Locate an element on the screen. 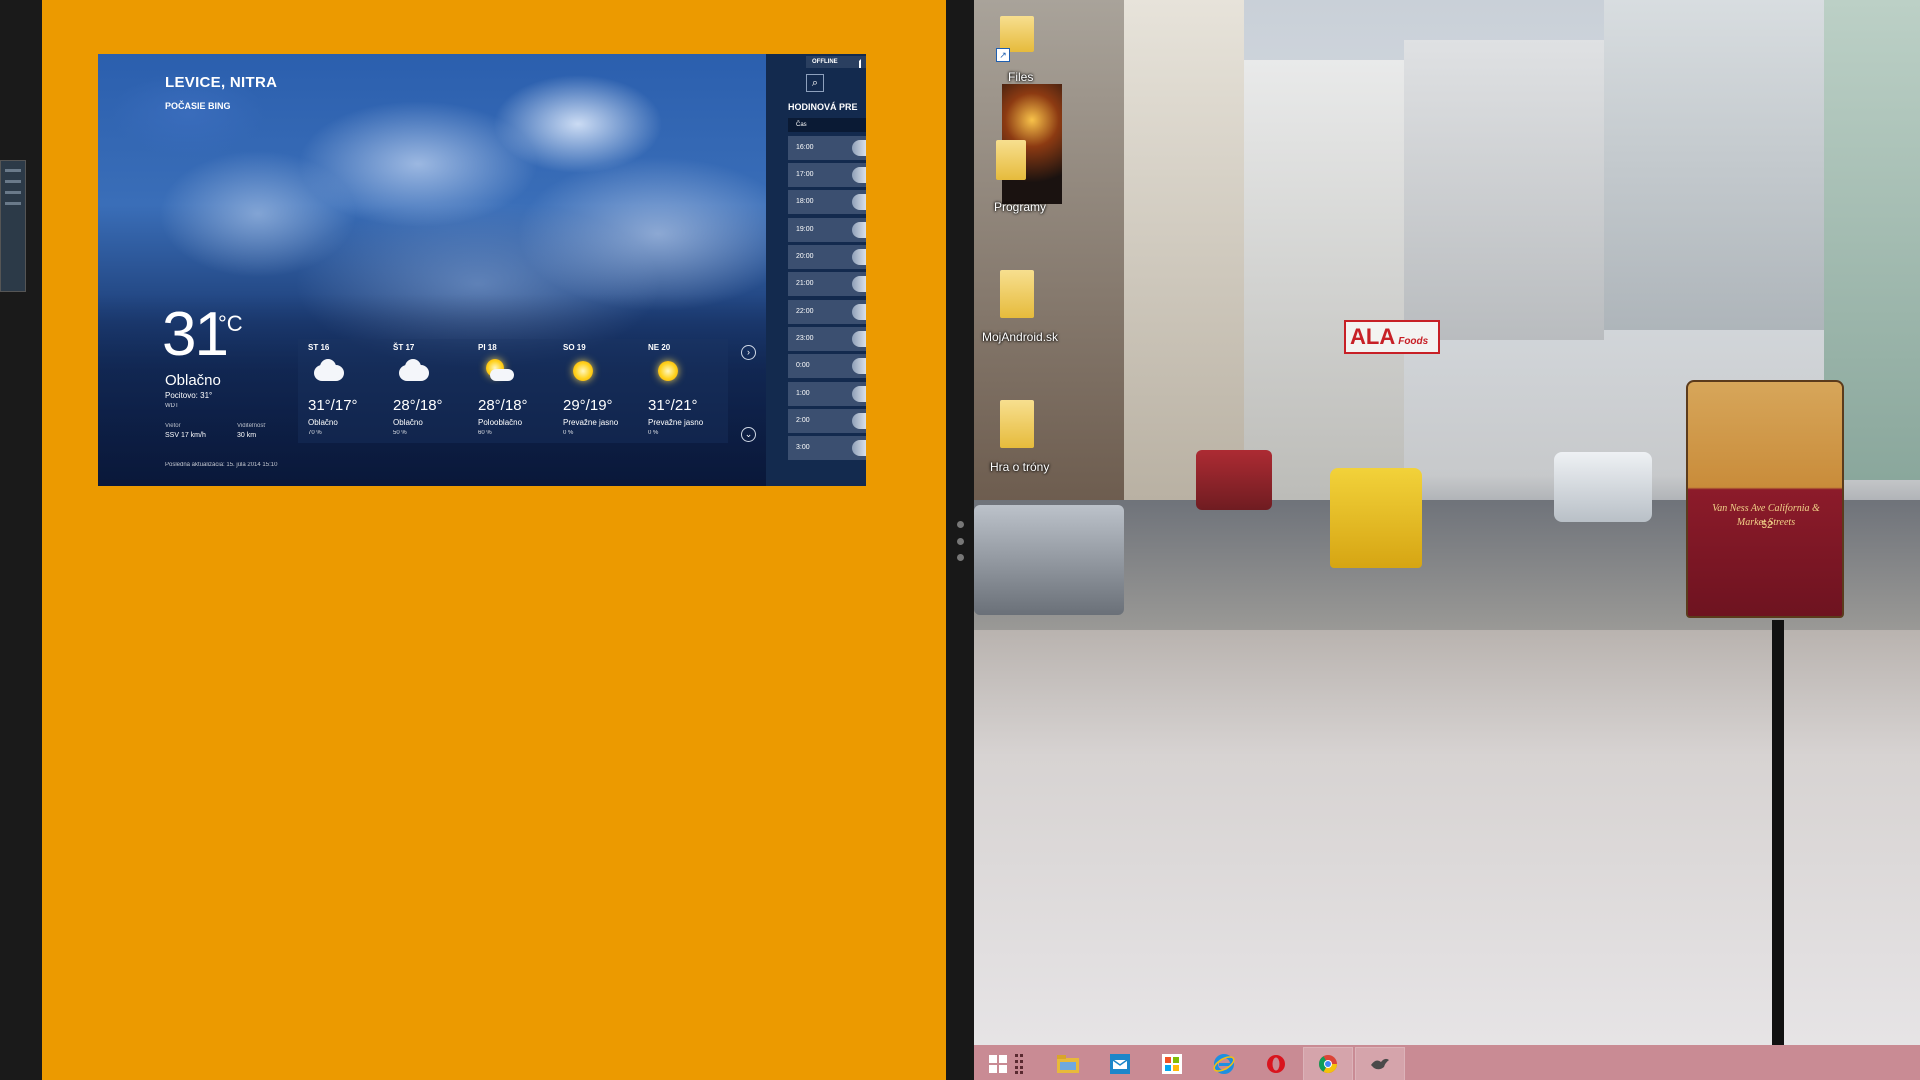  hourly-time: 2:00 is located at coordinates (803, 420).